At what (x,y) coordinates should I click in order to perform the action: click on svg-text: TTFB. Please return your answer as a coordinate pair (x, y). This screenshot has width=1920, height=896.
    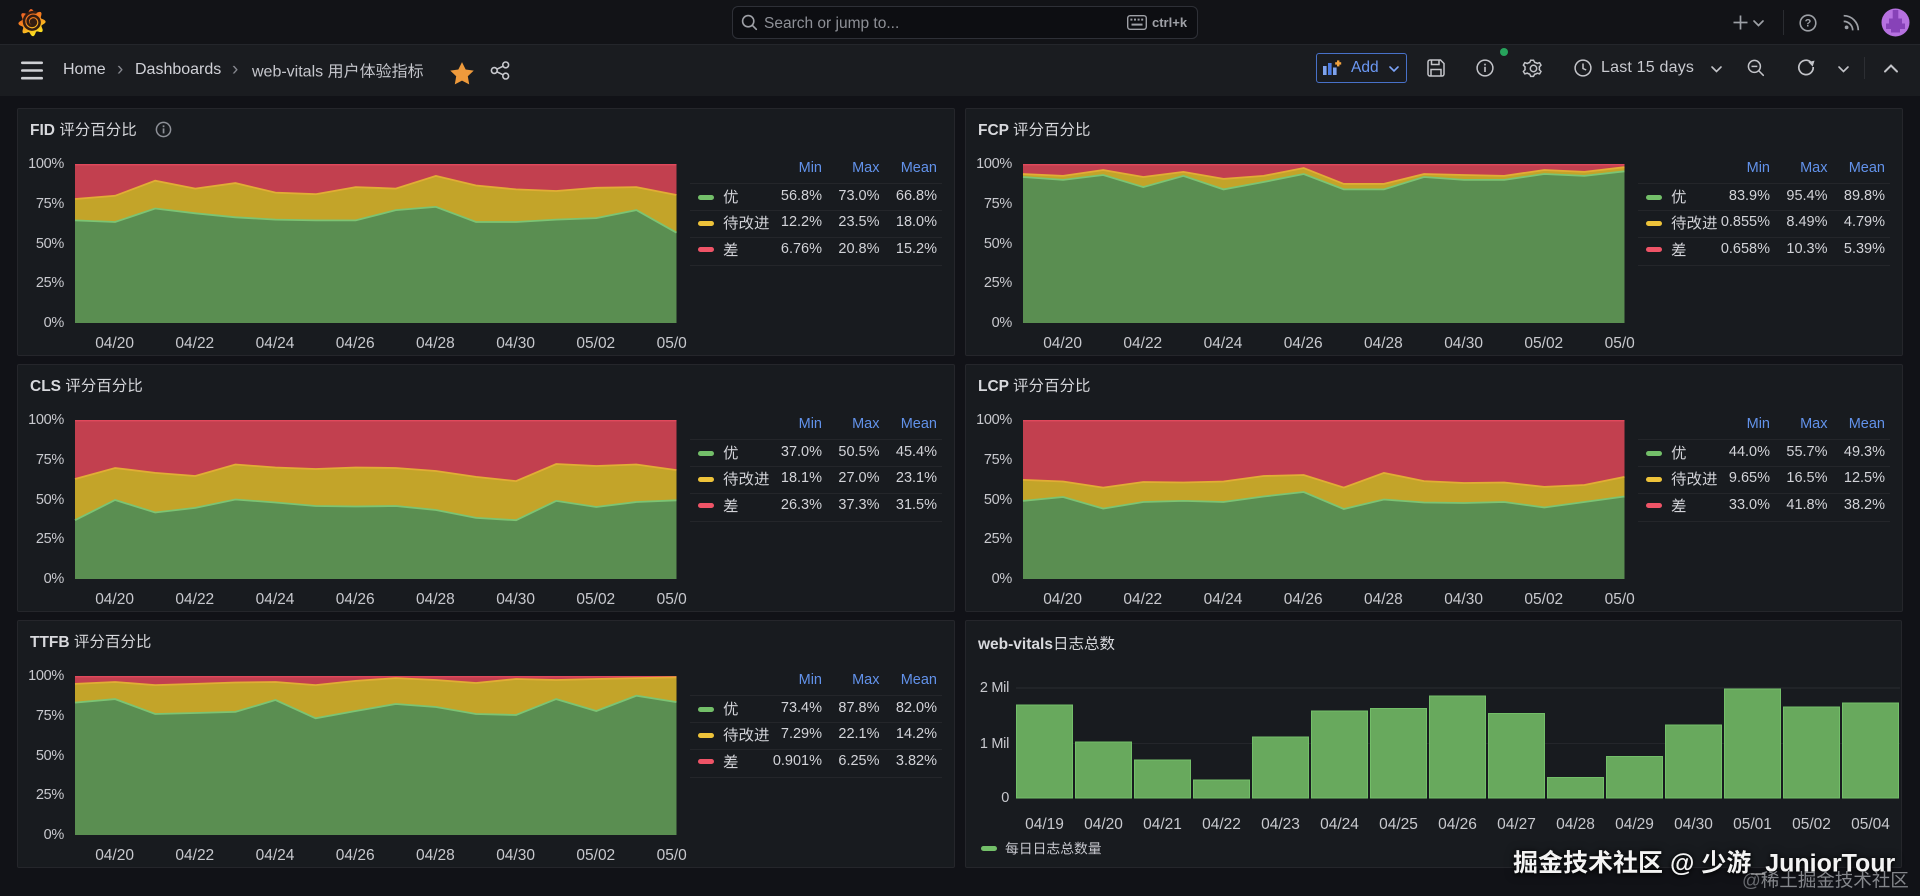
    Looking at the image, I should click on (52, 642).